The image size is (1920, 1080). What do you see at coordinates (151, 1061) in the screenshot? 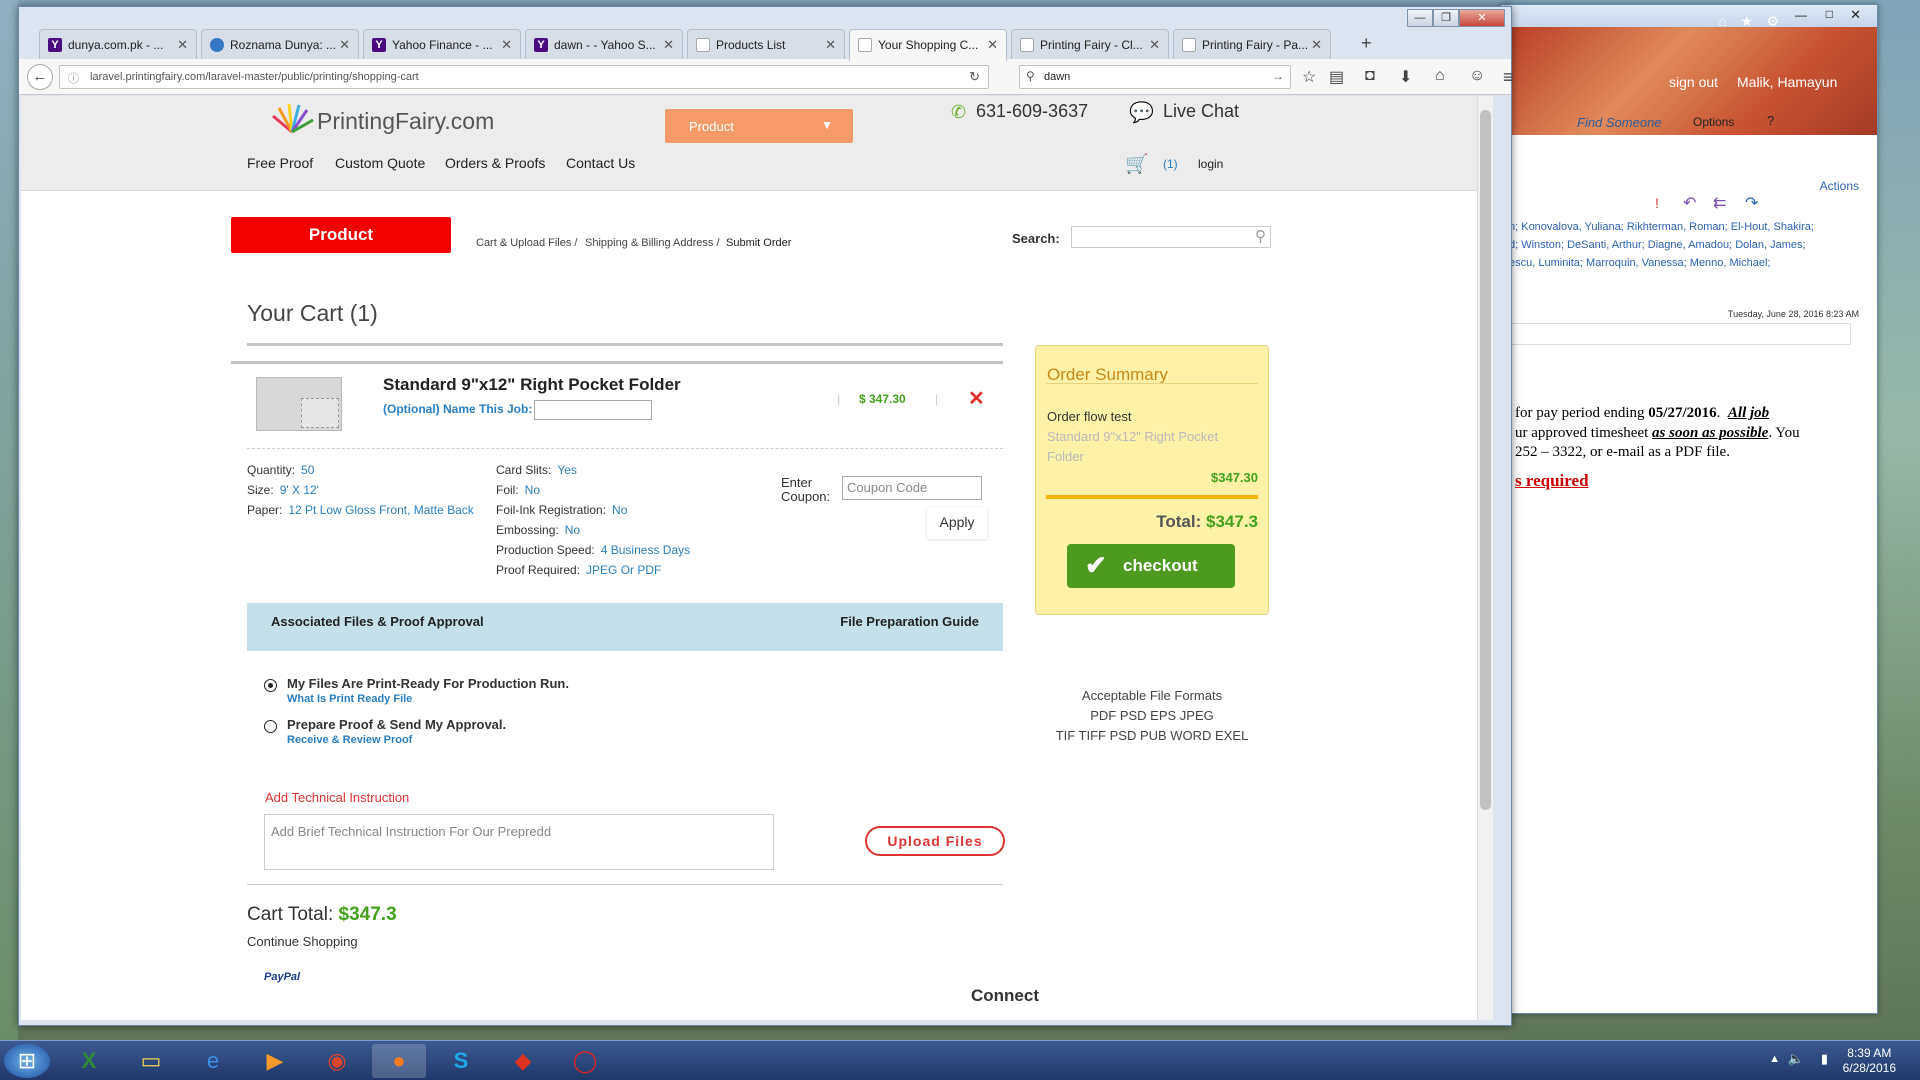
I see `folder-icon: ▭` at bounding box center [151, 1061].